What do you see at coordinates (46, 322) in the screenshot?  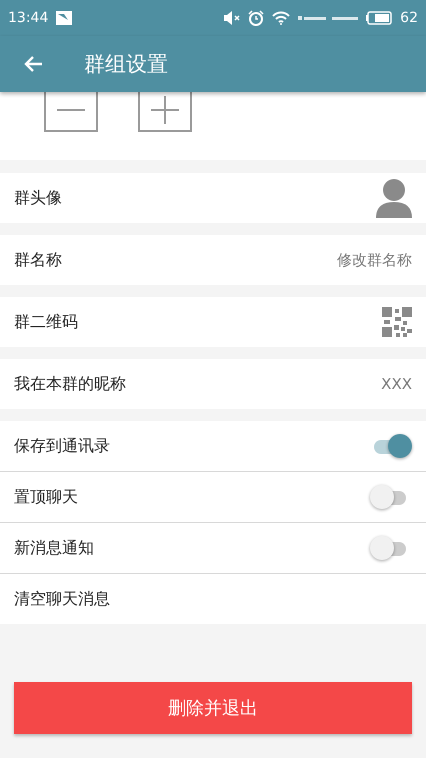 I see `row-label: 群二维码` at bounding box center [46, 322].